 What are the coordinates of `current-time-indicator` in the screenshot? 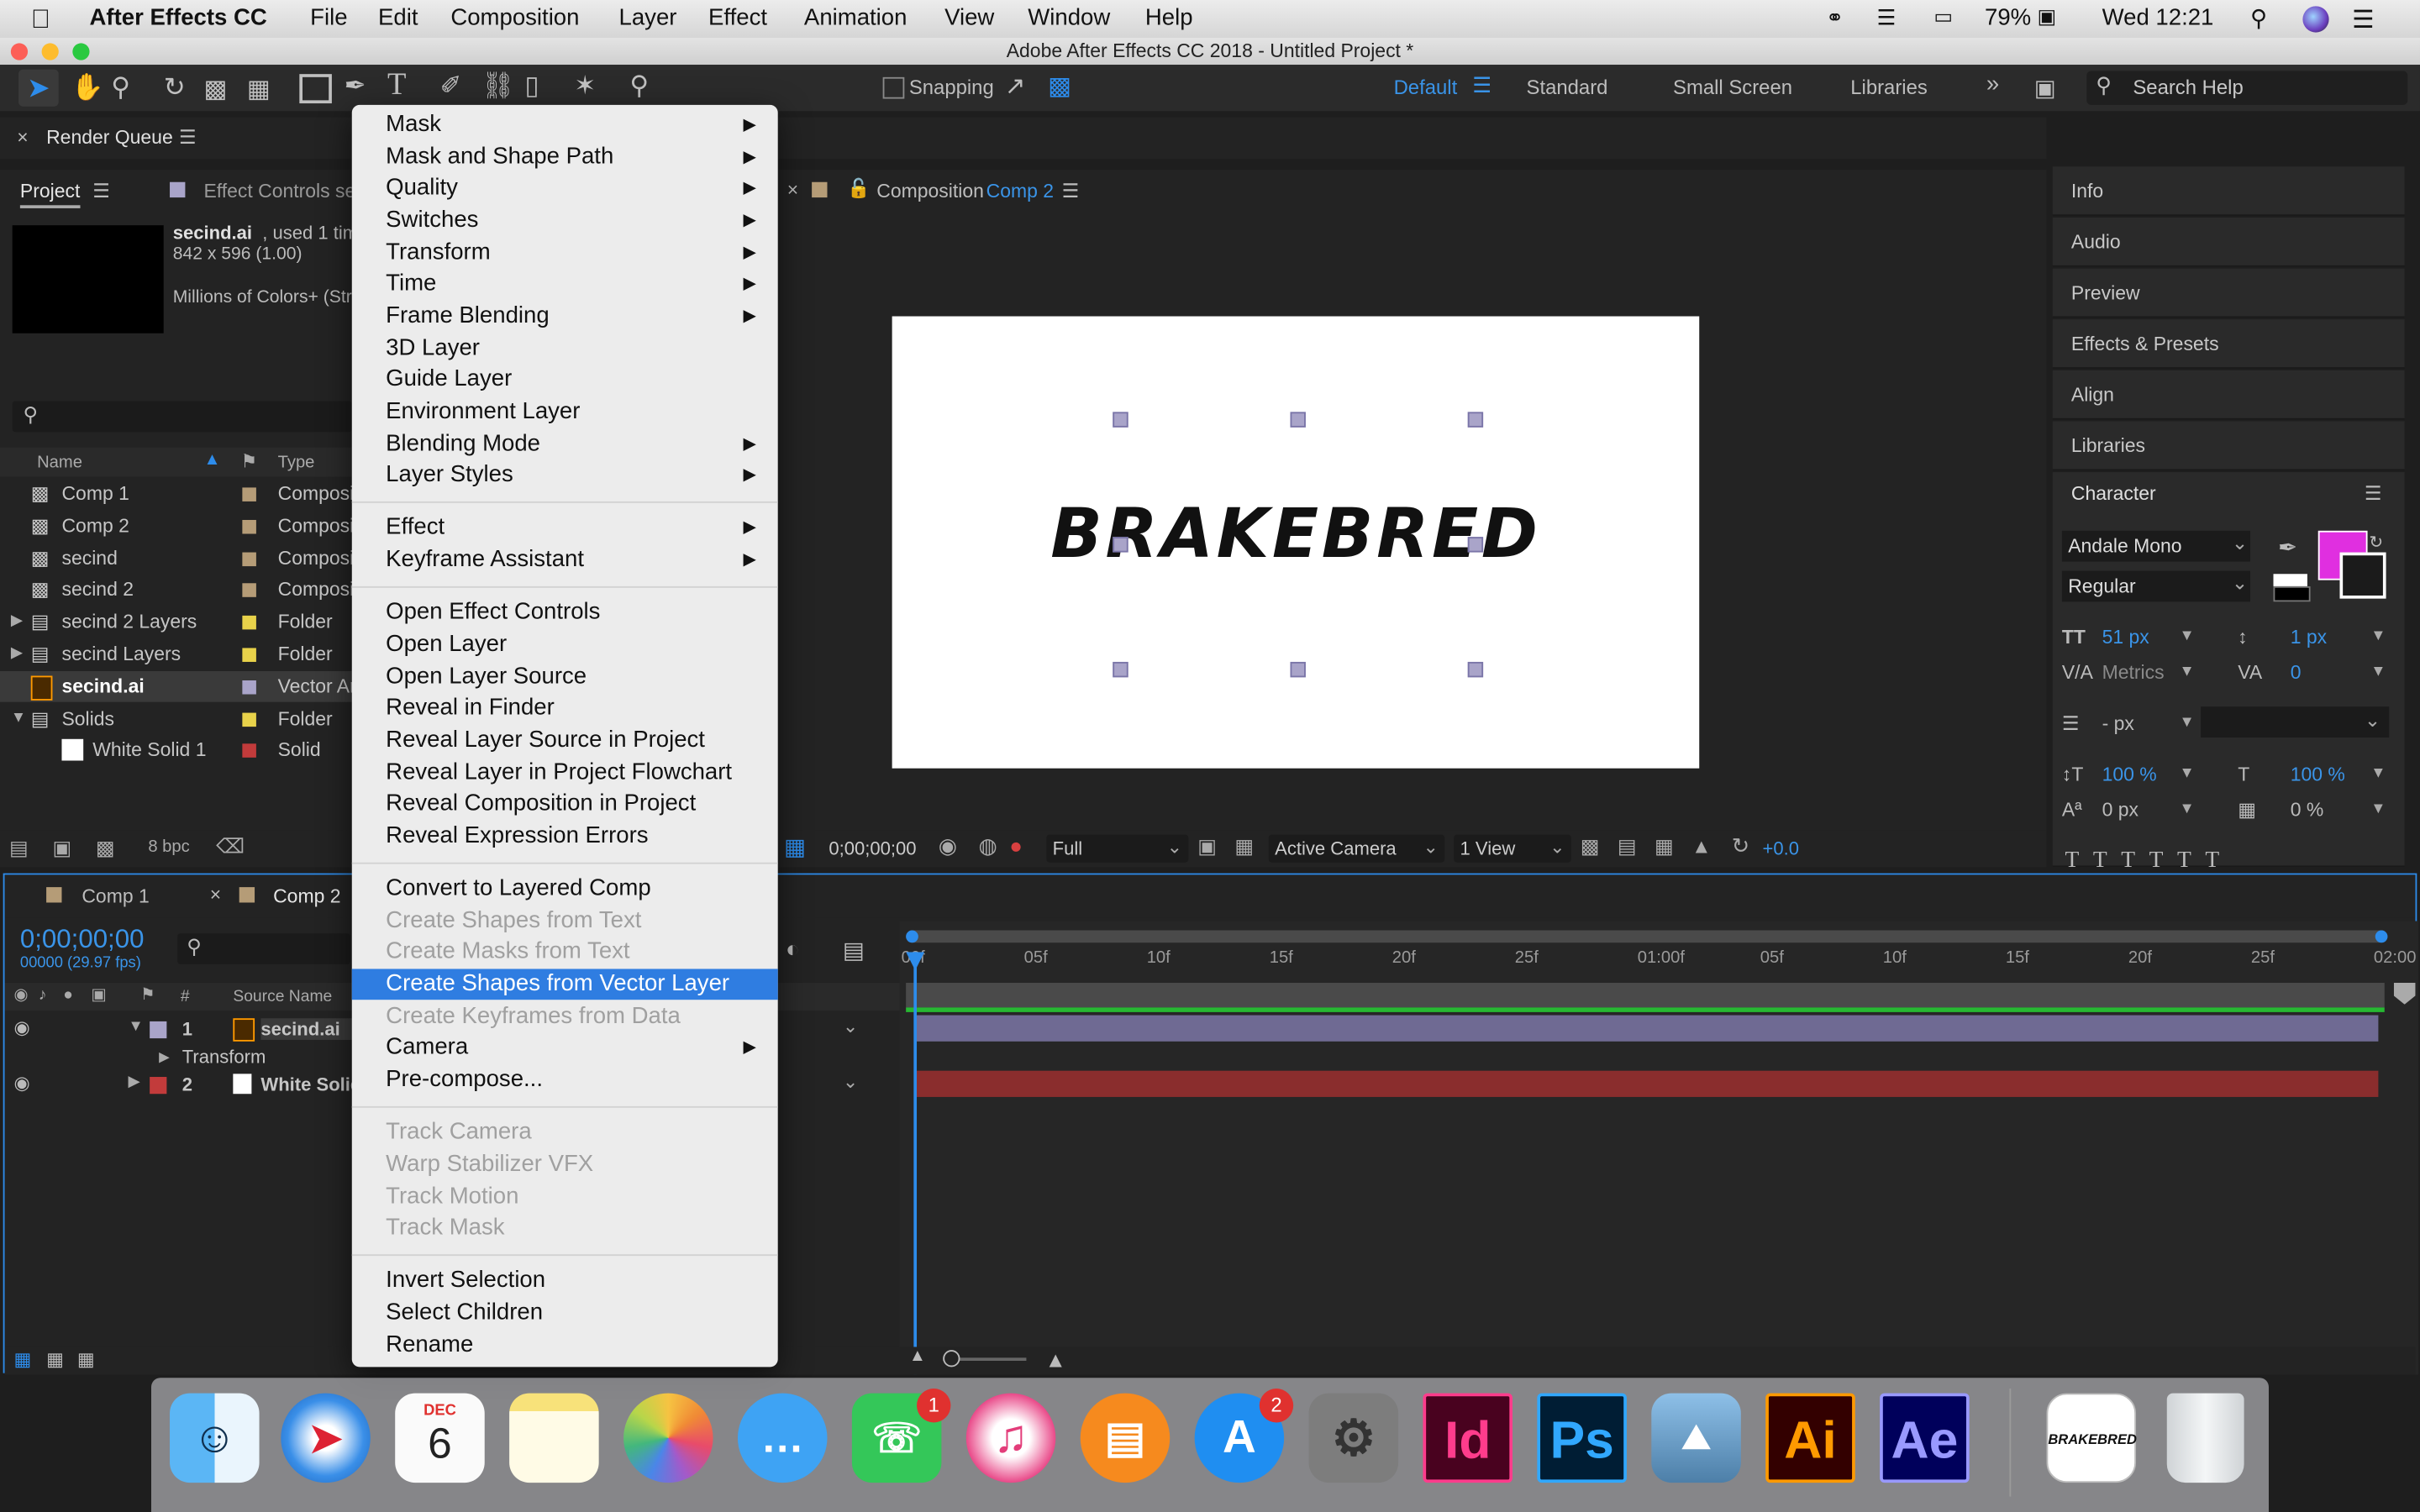 It's located at (915, 1163).